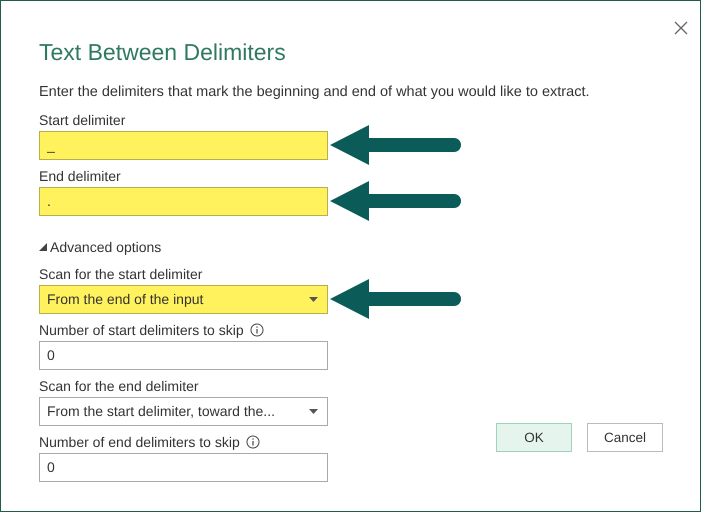 The image size is (701, 512). Describe the element at coordinates (534, 437) in the screenshot. I see `dialog-button: OK` at that location.